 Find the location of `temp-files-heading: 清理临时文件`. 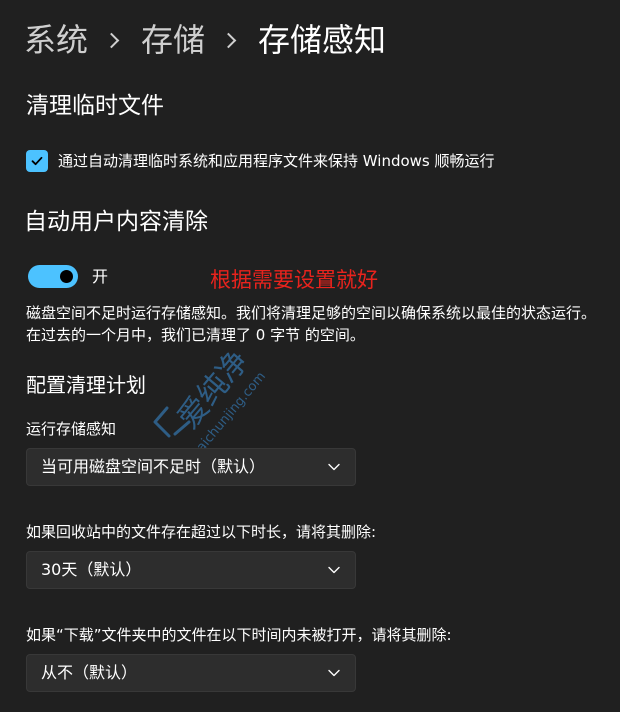

temp-files-heading: 清理临时文件 is located at coordinates (95, 106).